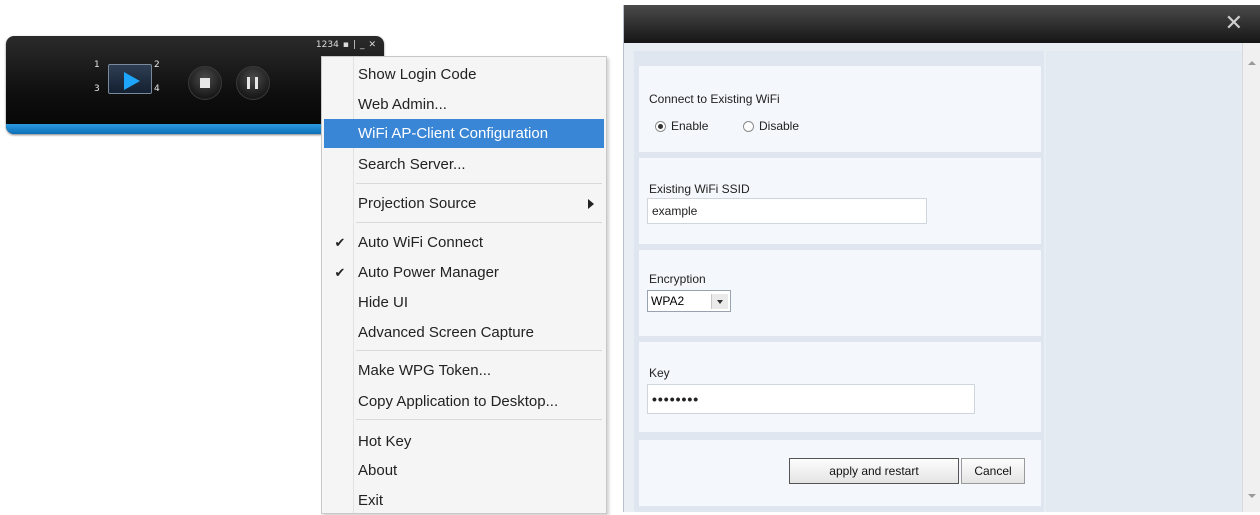 This screenshot has width=1260, height=515. Describe the element at coordinates (132, 81) in the screenshot. I see `play-icon` at that location.